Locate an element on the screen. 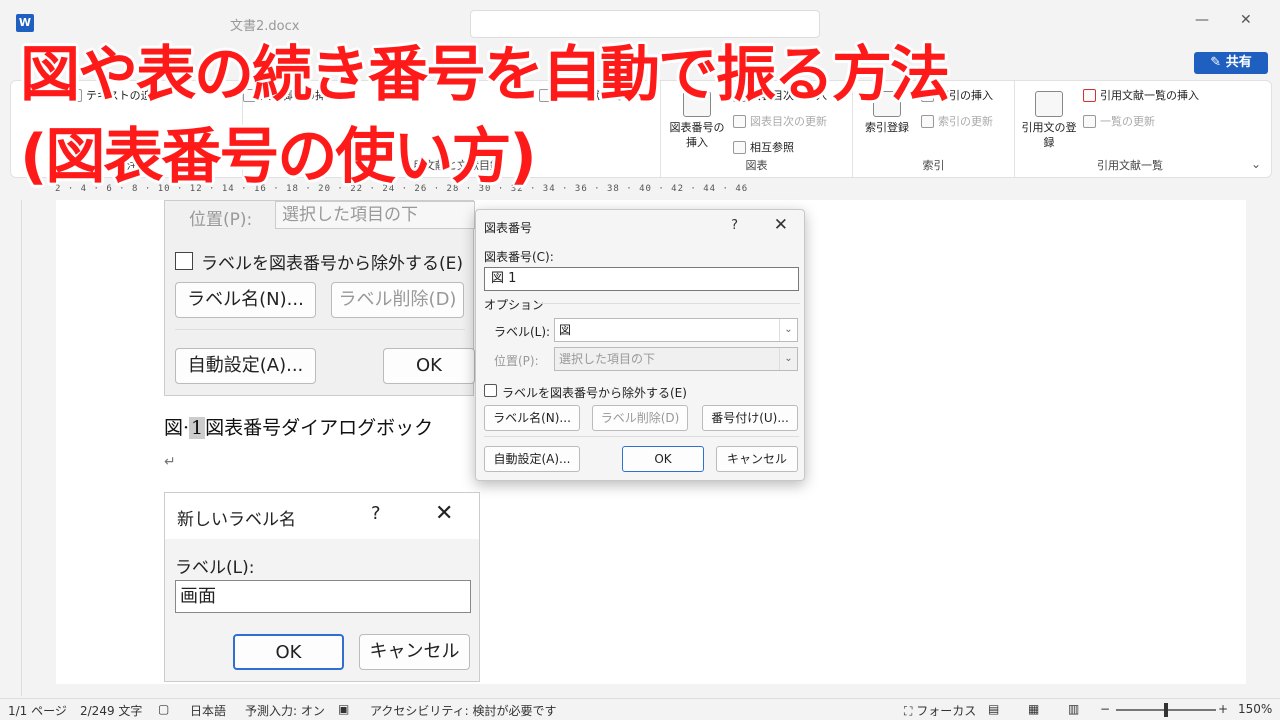  new-label-close-icon: ✕ is located at coordinates (444, 513).